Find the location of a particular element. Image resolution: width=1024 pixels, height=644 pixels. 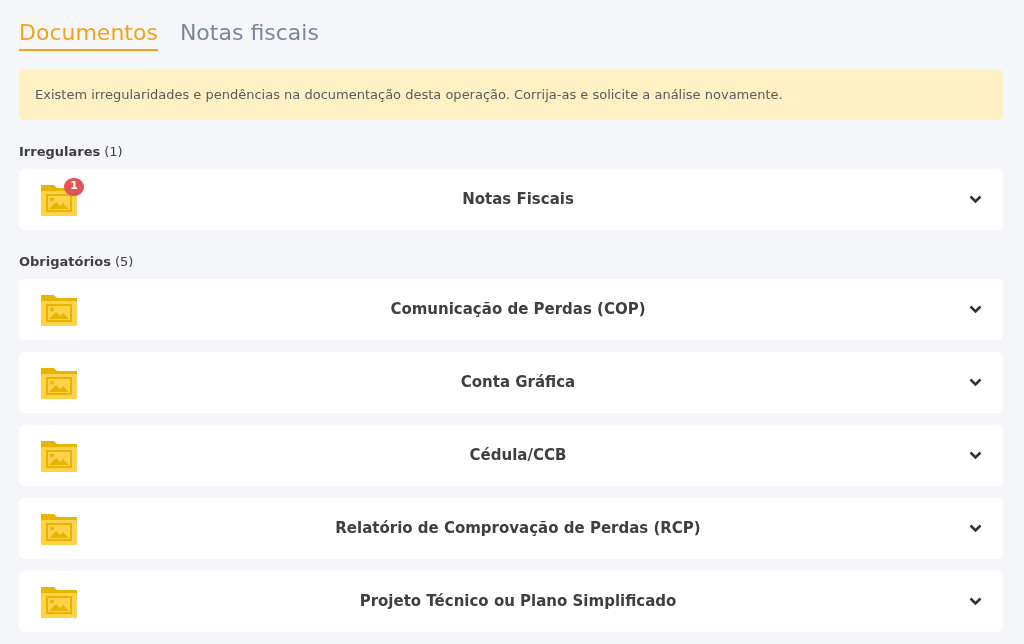

document-name: Conta Gráfica is located at coordinates (518, 383).